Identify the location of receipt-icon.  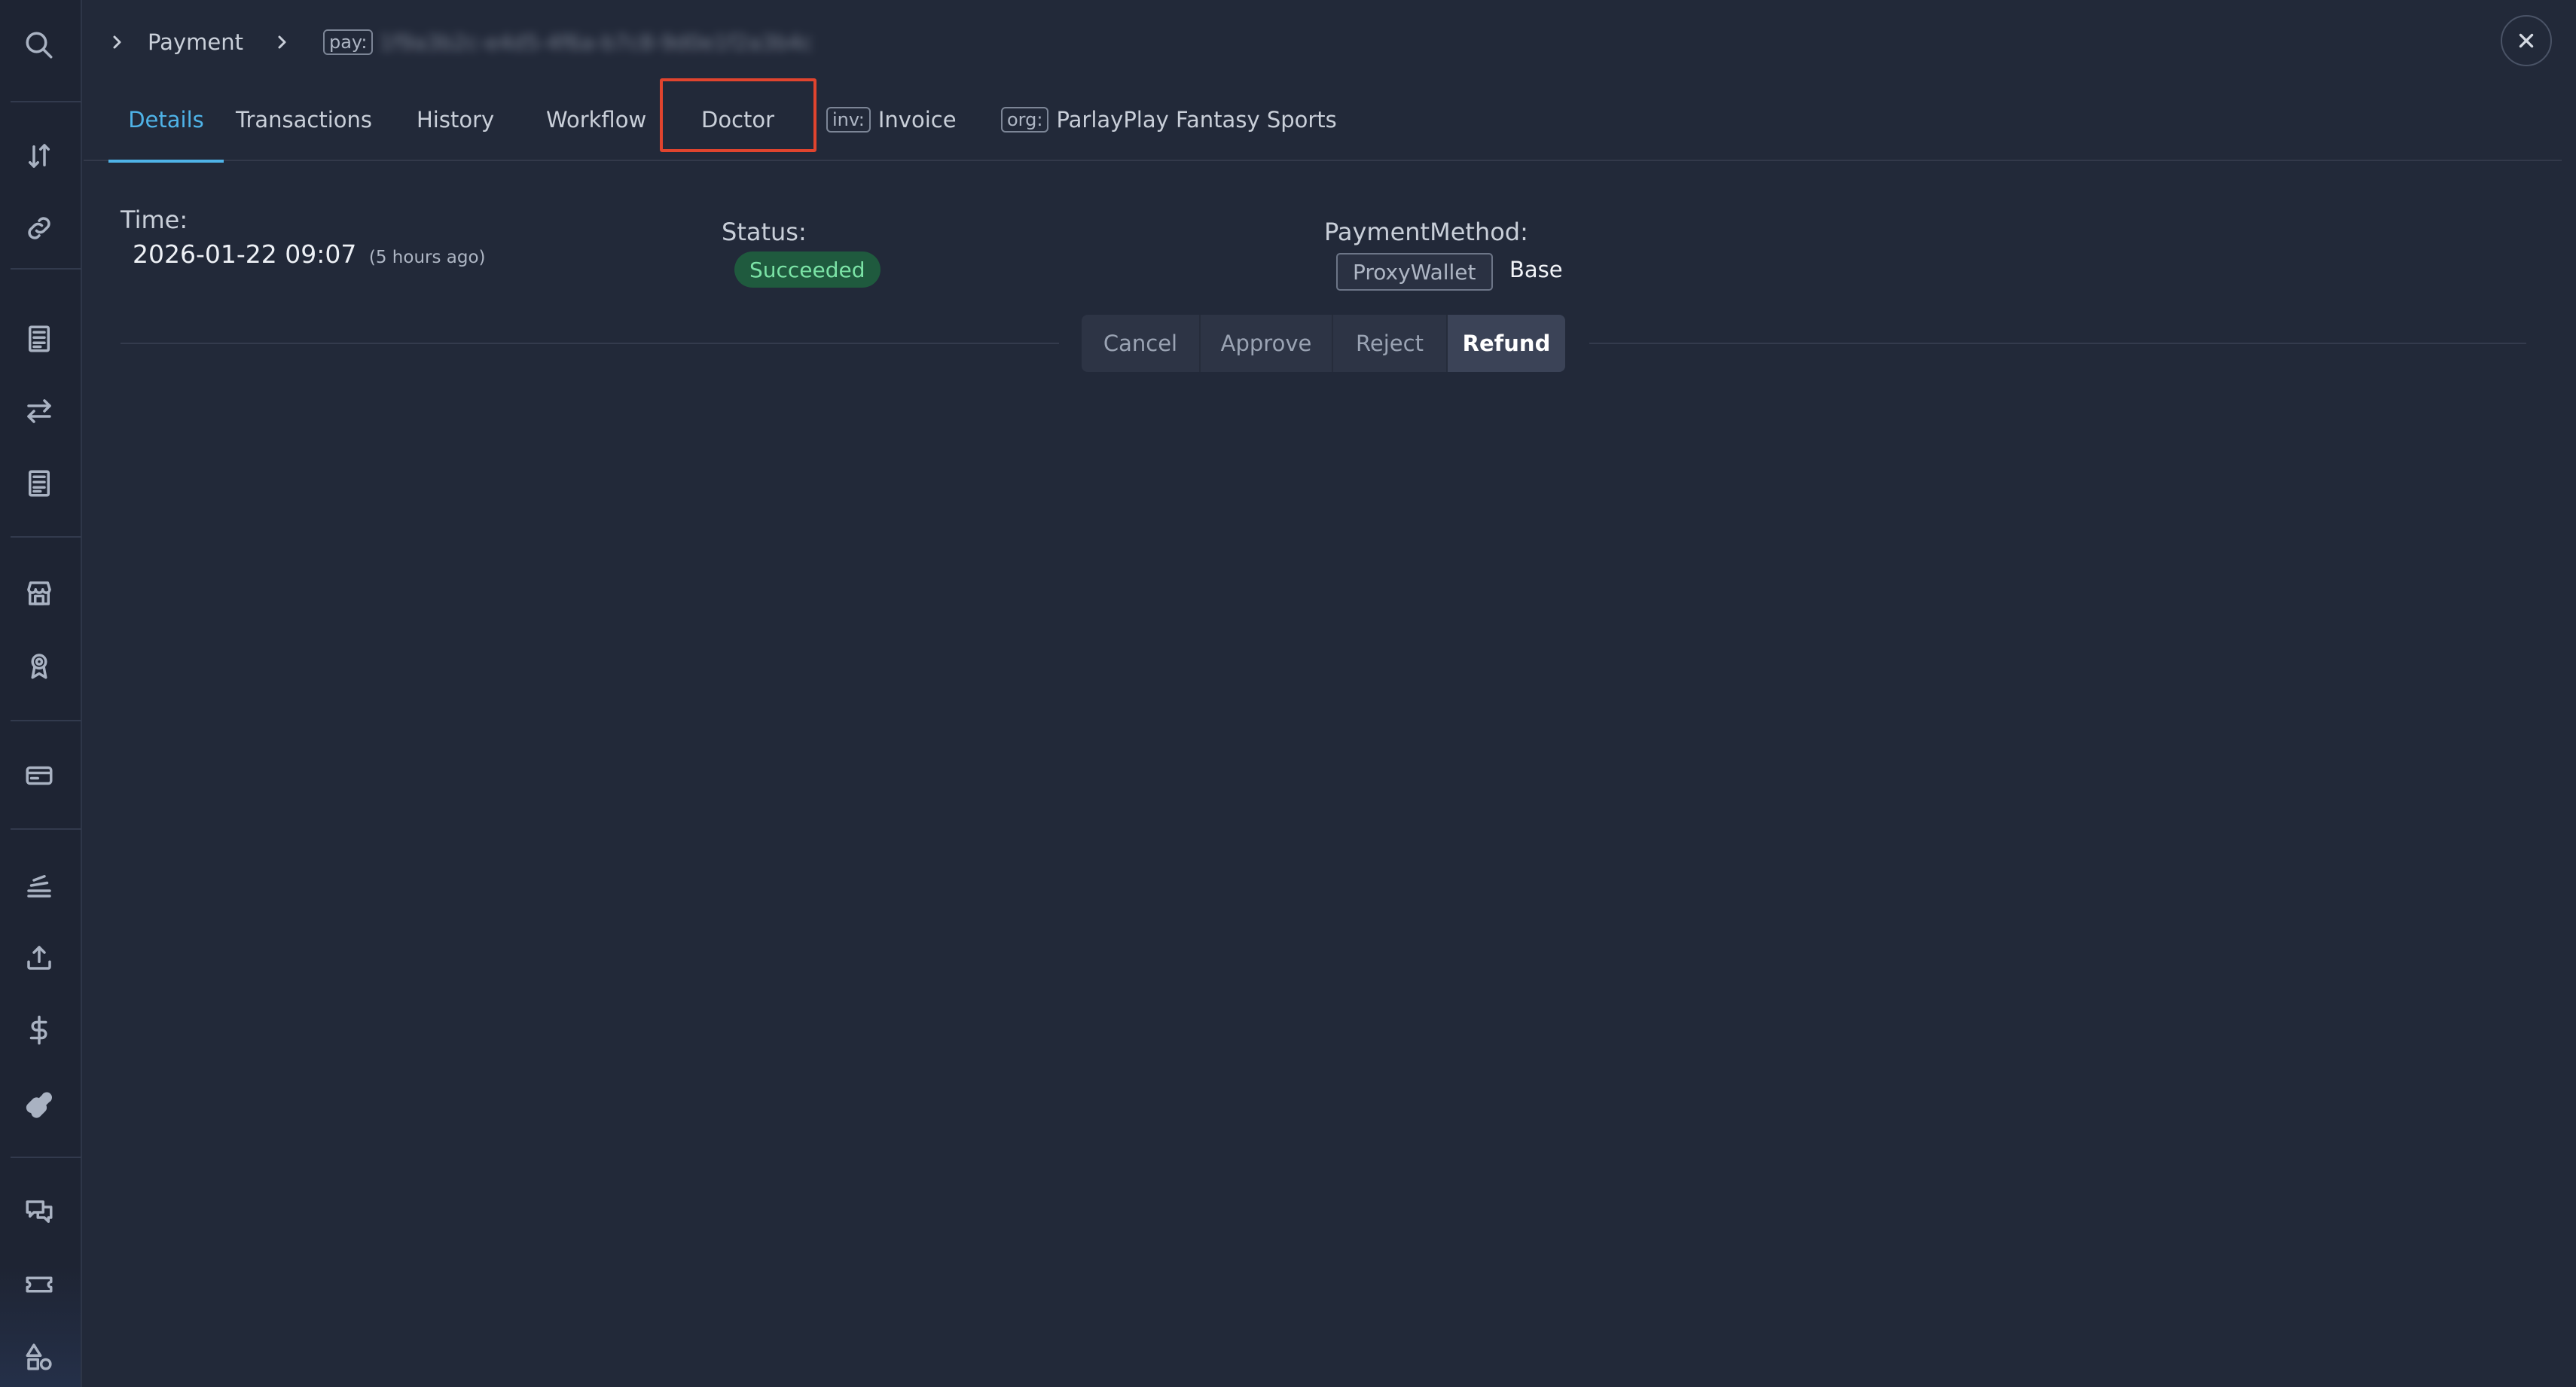
(39, 338).